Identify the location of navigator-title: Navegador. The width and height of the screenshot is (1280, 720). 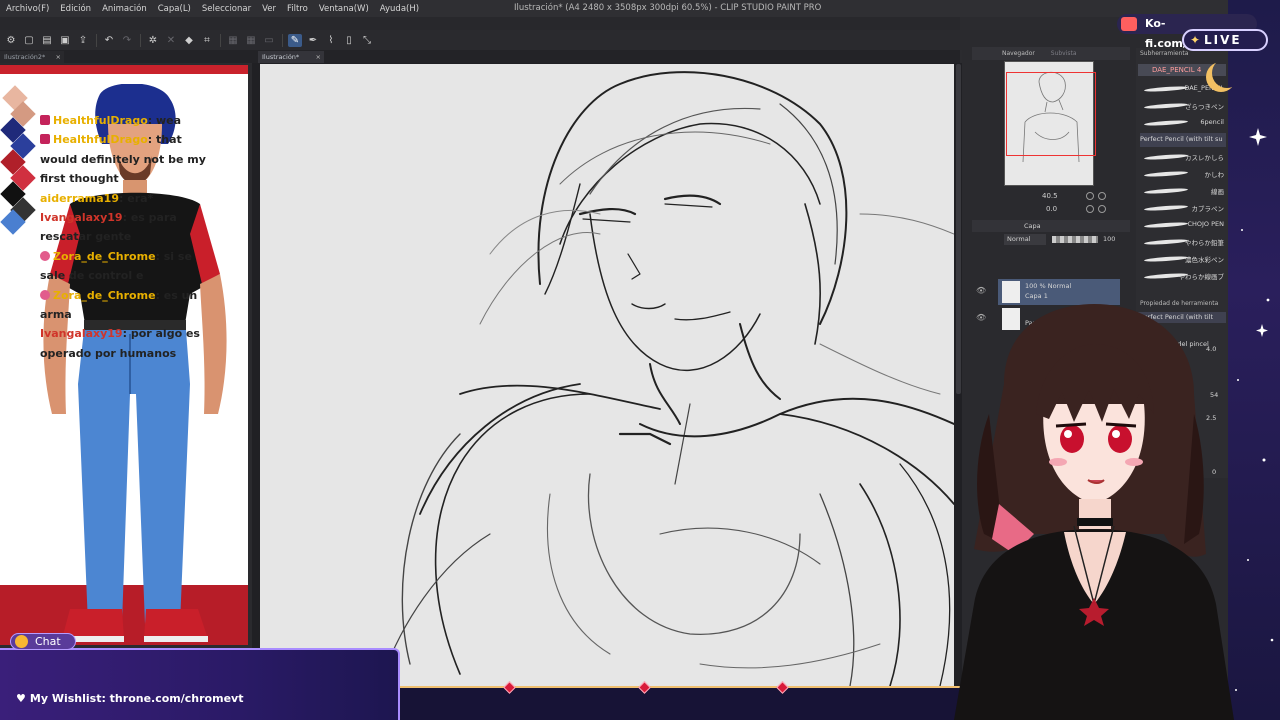
(1018, 53).